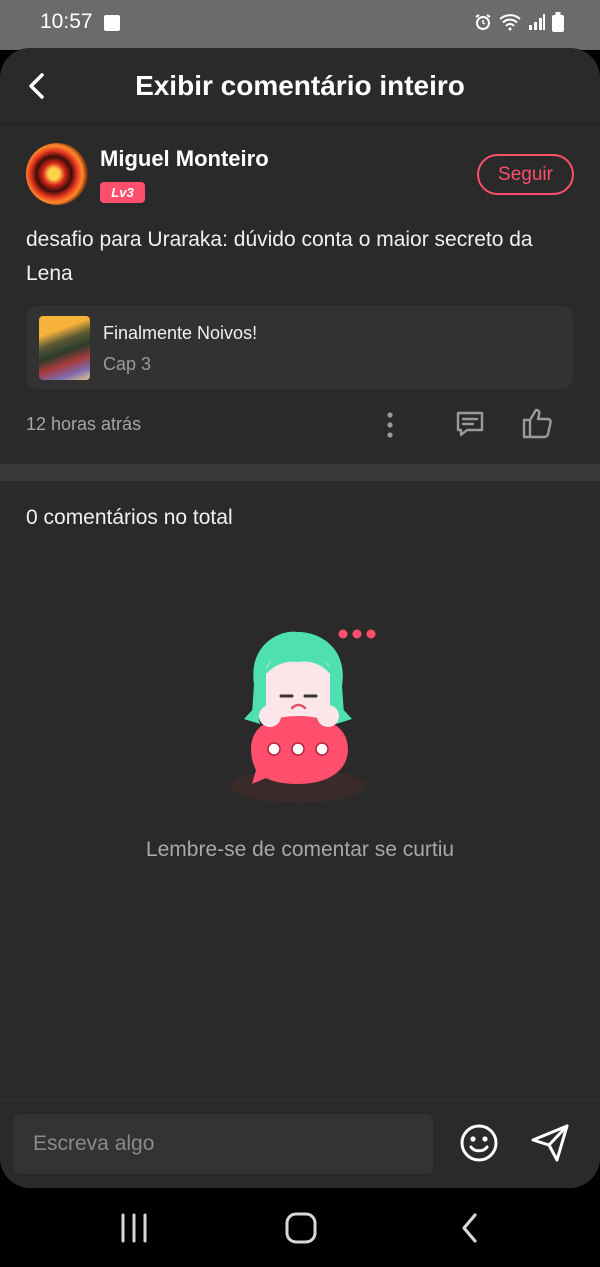 The image size is (600, 1267). Describe the element at coordinates (550, 1143) in the screenshot. I see `send-icon` at that location.